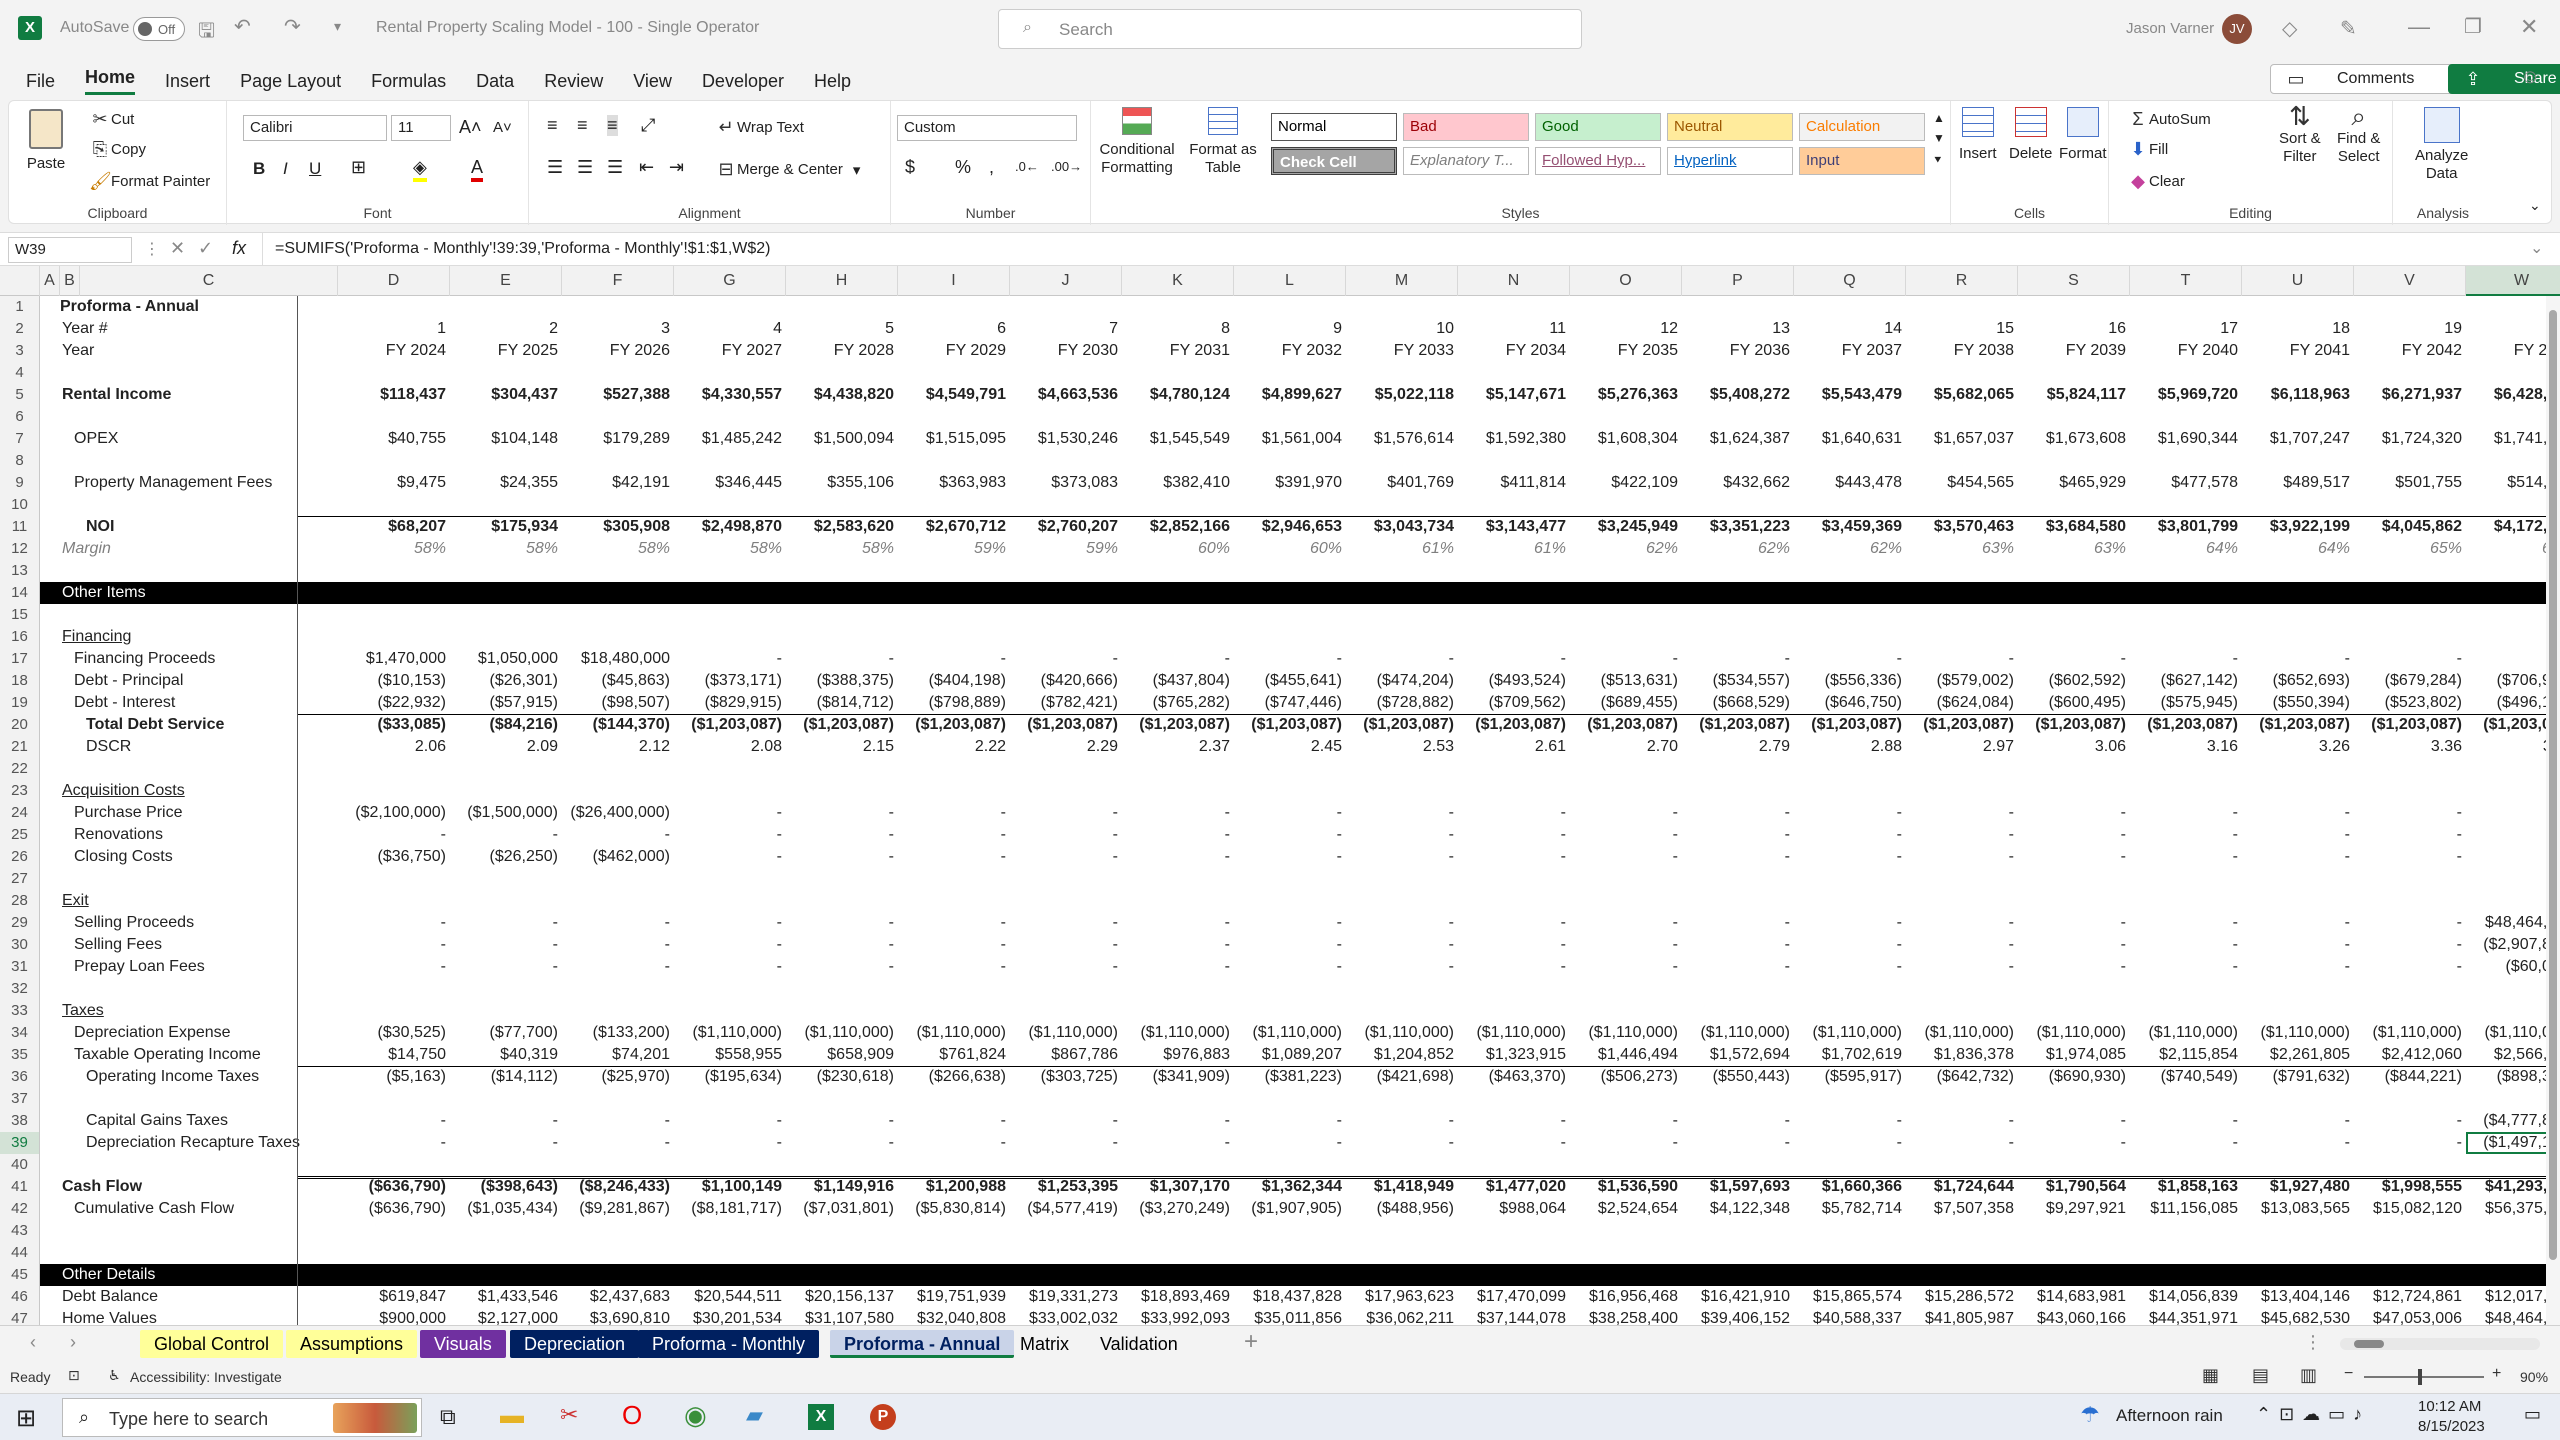  Describe the element at coordinates (2074, 1209) in the screenshot. I see `cell: $9,297,921` at that location.